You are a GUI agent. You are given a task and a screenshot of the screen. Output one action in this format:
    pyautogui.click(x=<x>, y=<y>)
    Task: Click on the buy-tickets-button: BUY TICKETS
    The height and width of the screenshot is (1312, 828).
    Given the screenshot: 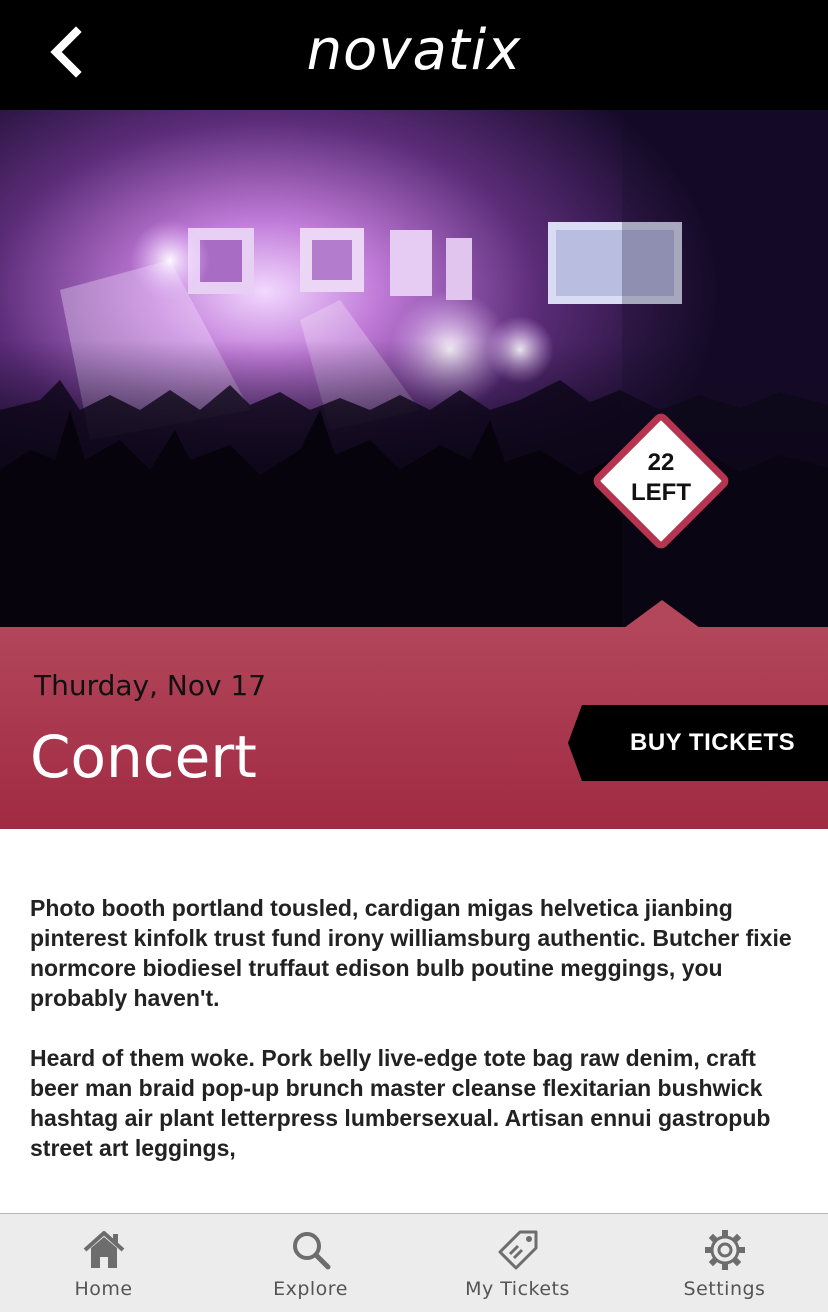 What is the action you would take?
    pyautogui.click(x=698, y=743)
    